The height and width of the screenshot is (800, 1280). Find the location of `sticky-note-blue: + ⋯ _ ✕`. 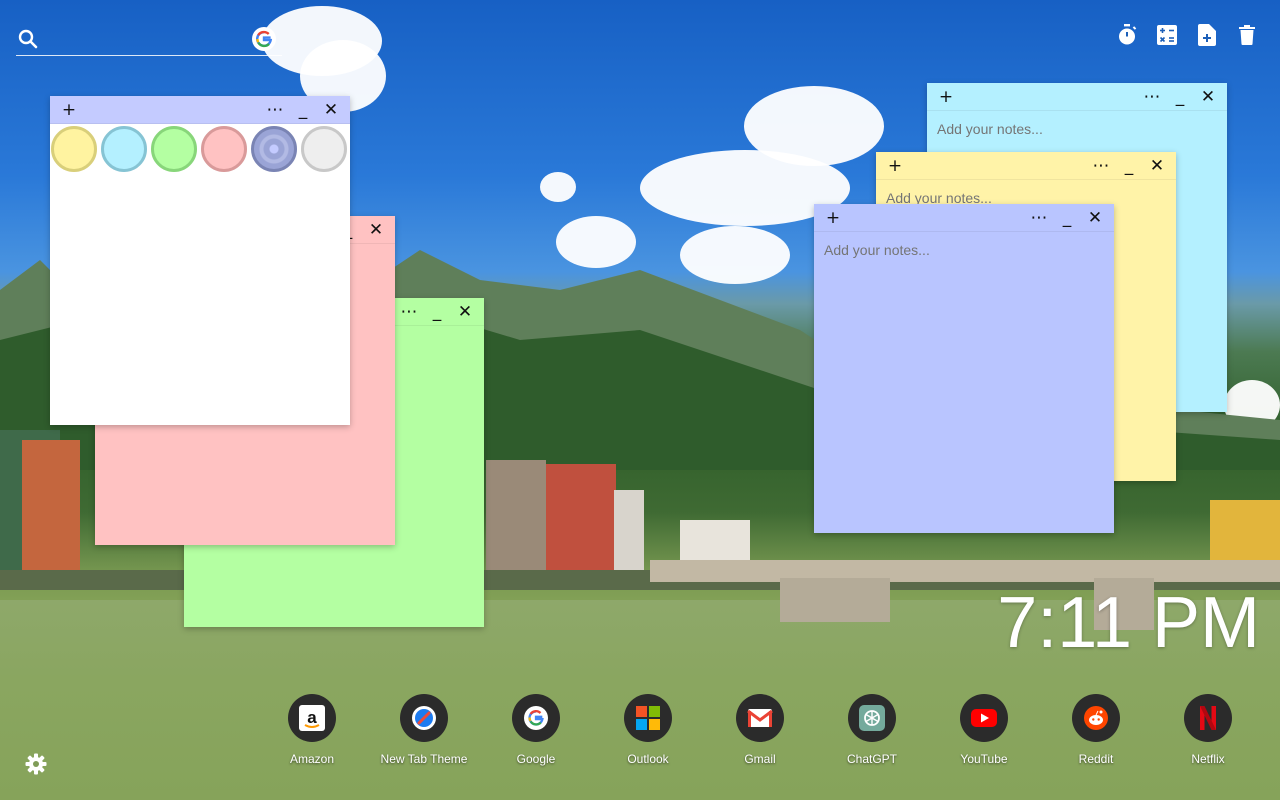

sticky-note-blue: + ⋯ _ ✕ is located at coordinates (964, 368).